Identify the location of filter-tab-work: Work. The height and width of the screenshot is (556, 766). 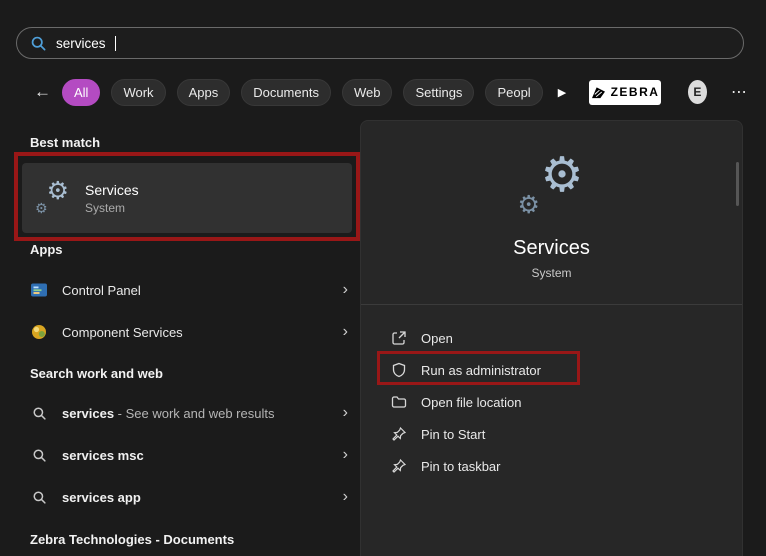
(138, 92).